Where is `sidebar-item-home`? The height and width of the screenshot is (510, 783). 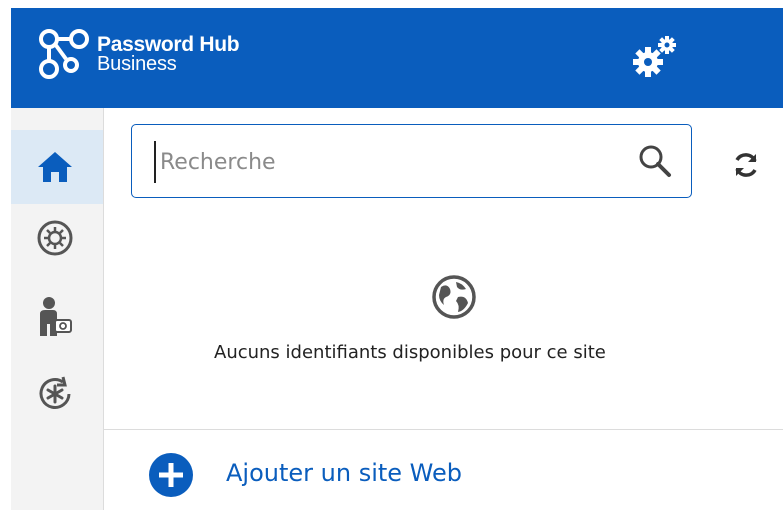
sidebar-item-home is located at coordinates (57, 167).